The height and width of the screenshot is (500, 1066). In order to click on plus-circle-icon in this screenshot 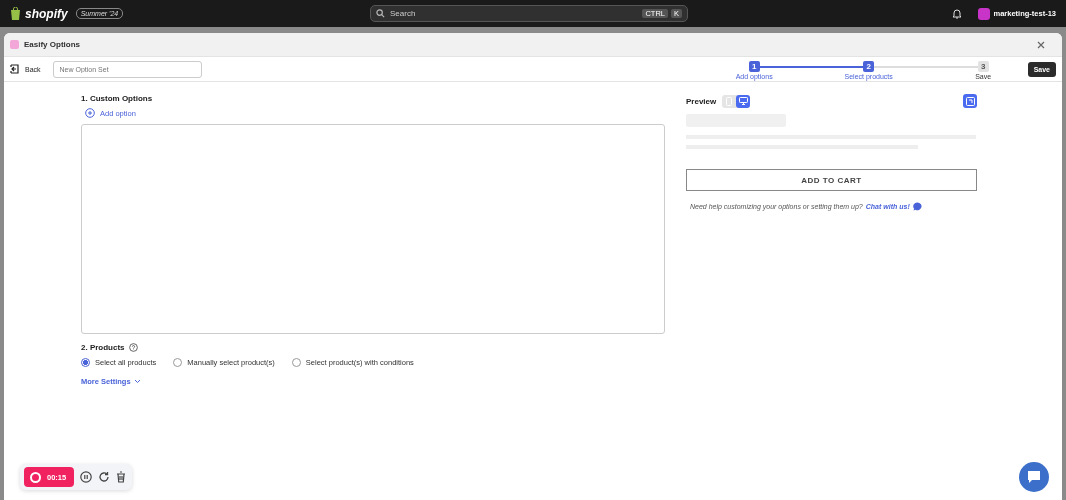, I will do `click(90, 113)`.